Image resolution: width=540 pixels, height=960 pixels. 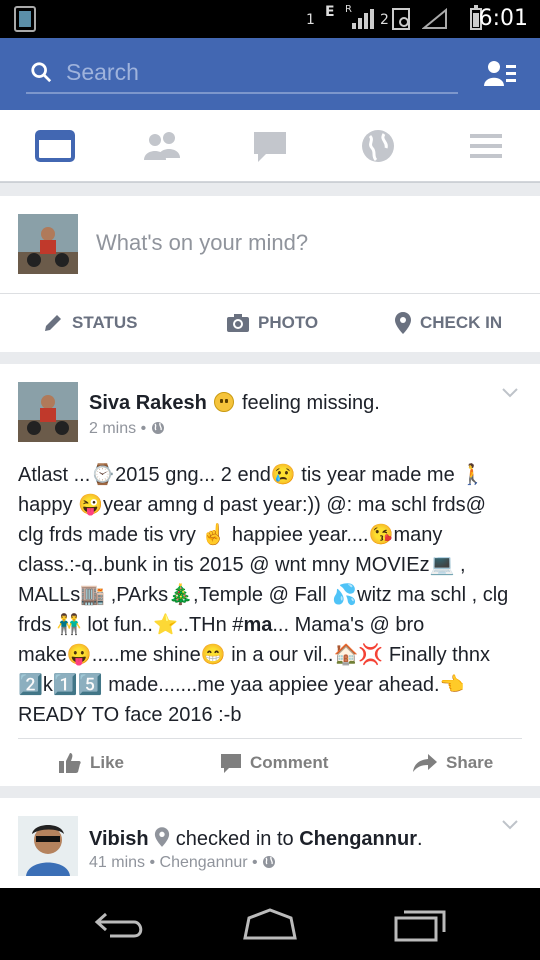 I want to click on comment-button: Comment, so click(x=274, y=763).